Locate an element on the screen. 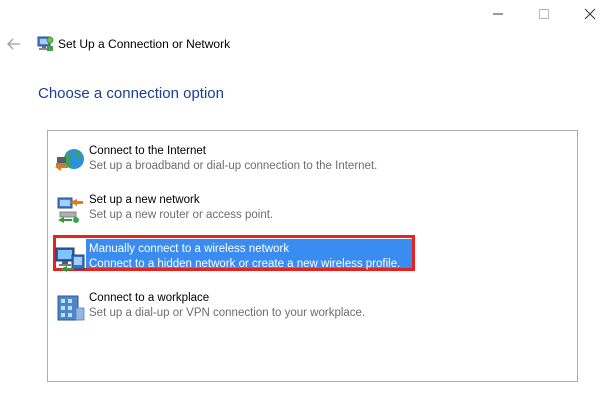 Image resolution: width=613 pixels, height=408 pixels. window-controls is located at coordinates (544, 14).